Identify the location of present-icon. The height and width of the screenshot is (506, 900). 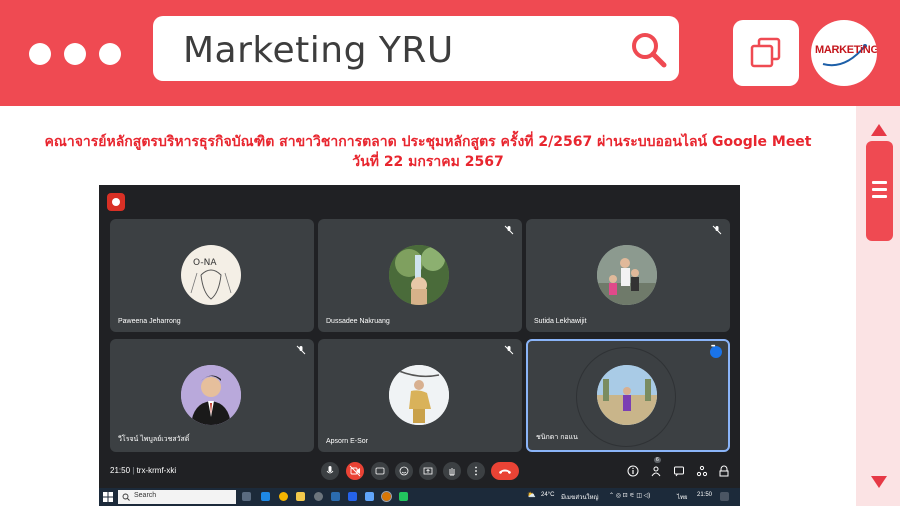
(428, 471).